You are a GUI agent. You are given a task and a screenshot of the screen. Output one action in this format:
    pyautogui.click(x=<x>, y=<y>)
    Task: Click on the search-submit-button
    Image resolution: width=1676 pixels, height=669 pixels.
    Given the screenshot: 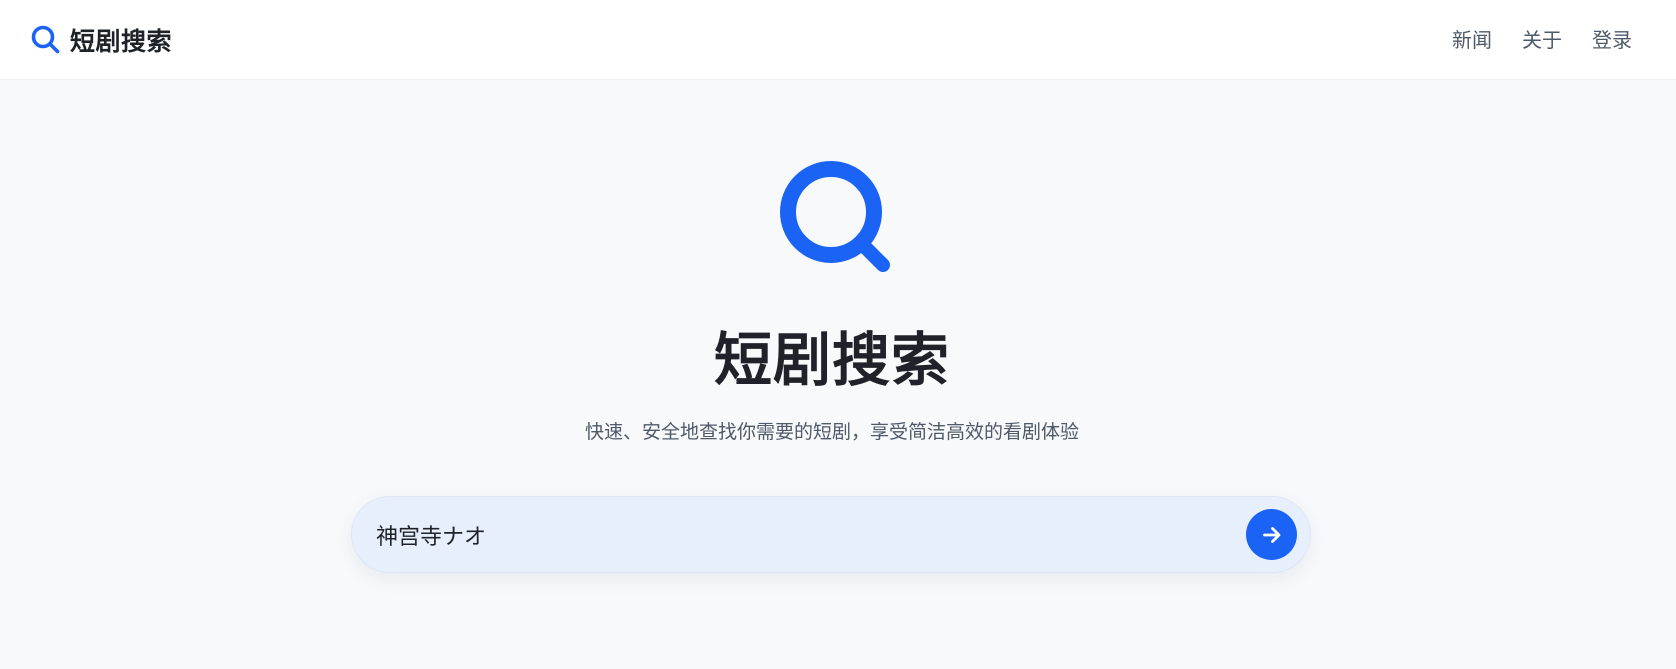 What is the action you would take?
    pyautogui.click(x=1271, y=534)
    